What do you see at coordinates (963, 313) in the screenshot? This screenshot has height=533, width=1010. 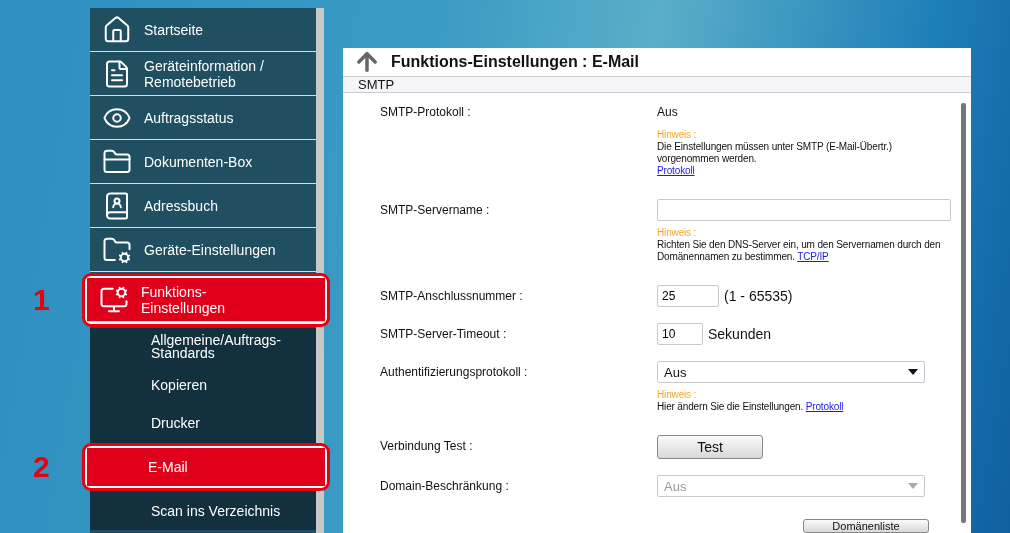 I see `scrollbar` at bounding box center [963, 313].